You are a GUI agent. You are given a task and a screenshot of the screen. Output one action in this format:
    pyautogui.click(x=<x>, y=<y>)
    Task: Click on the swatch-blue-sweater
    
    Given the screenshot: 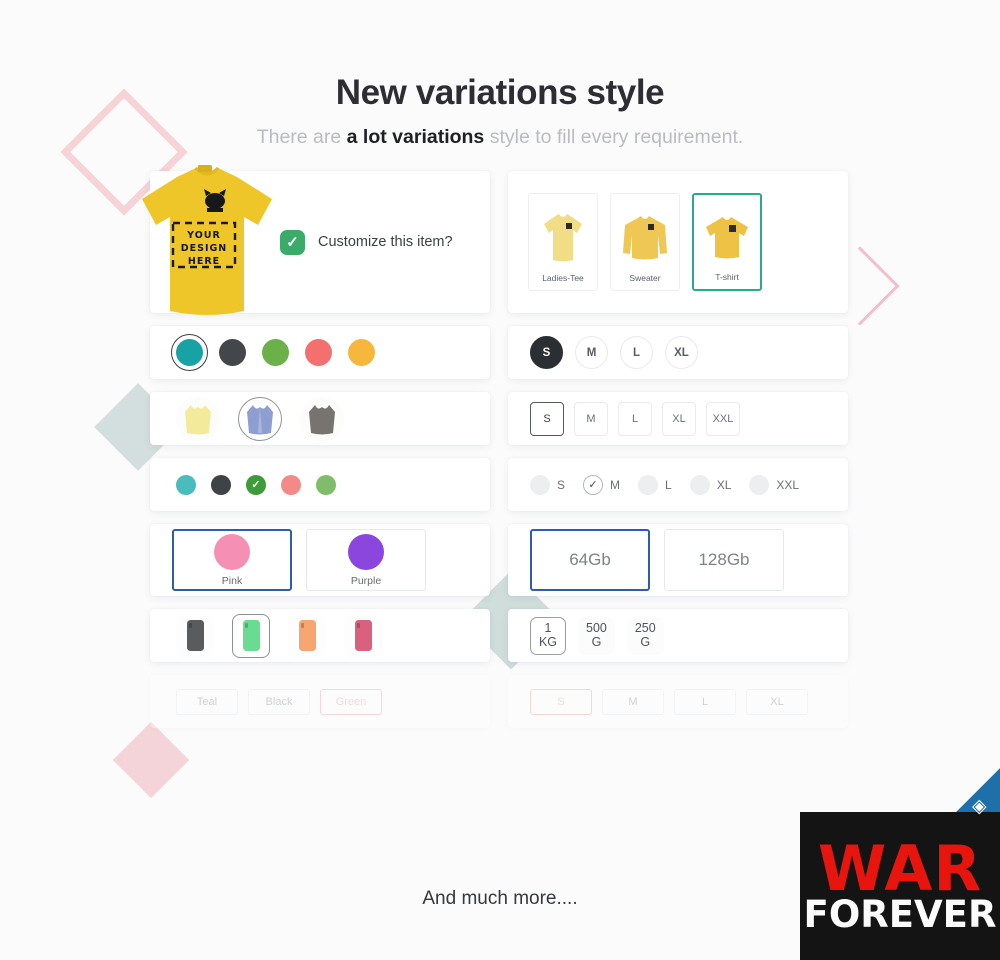 What is the action you would take?
    pyautogui.click(x=260, y=418)
    